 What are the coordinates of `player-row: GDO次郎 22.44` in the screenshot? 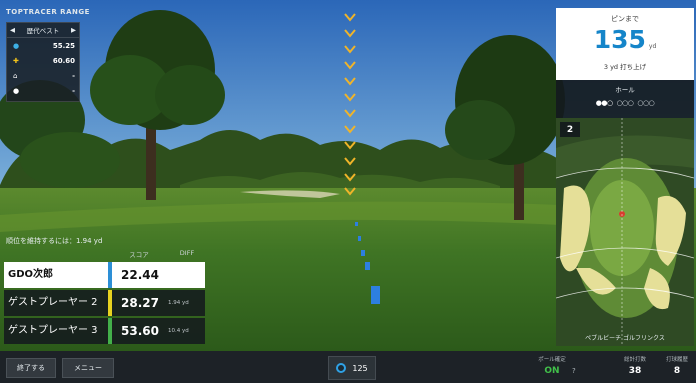 It's located at (104, 275).